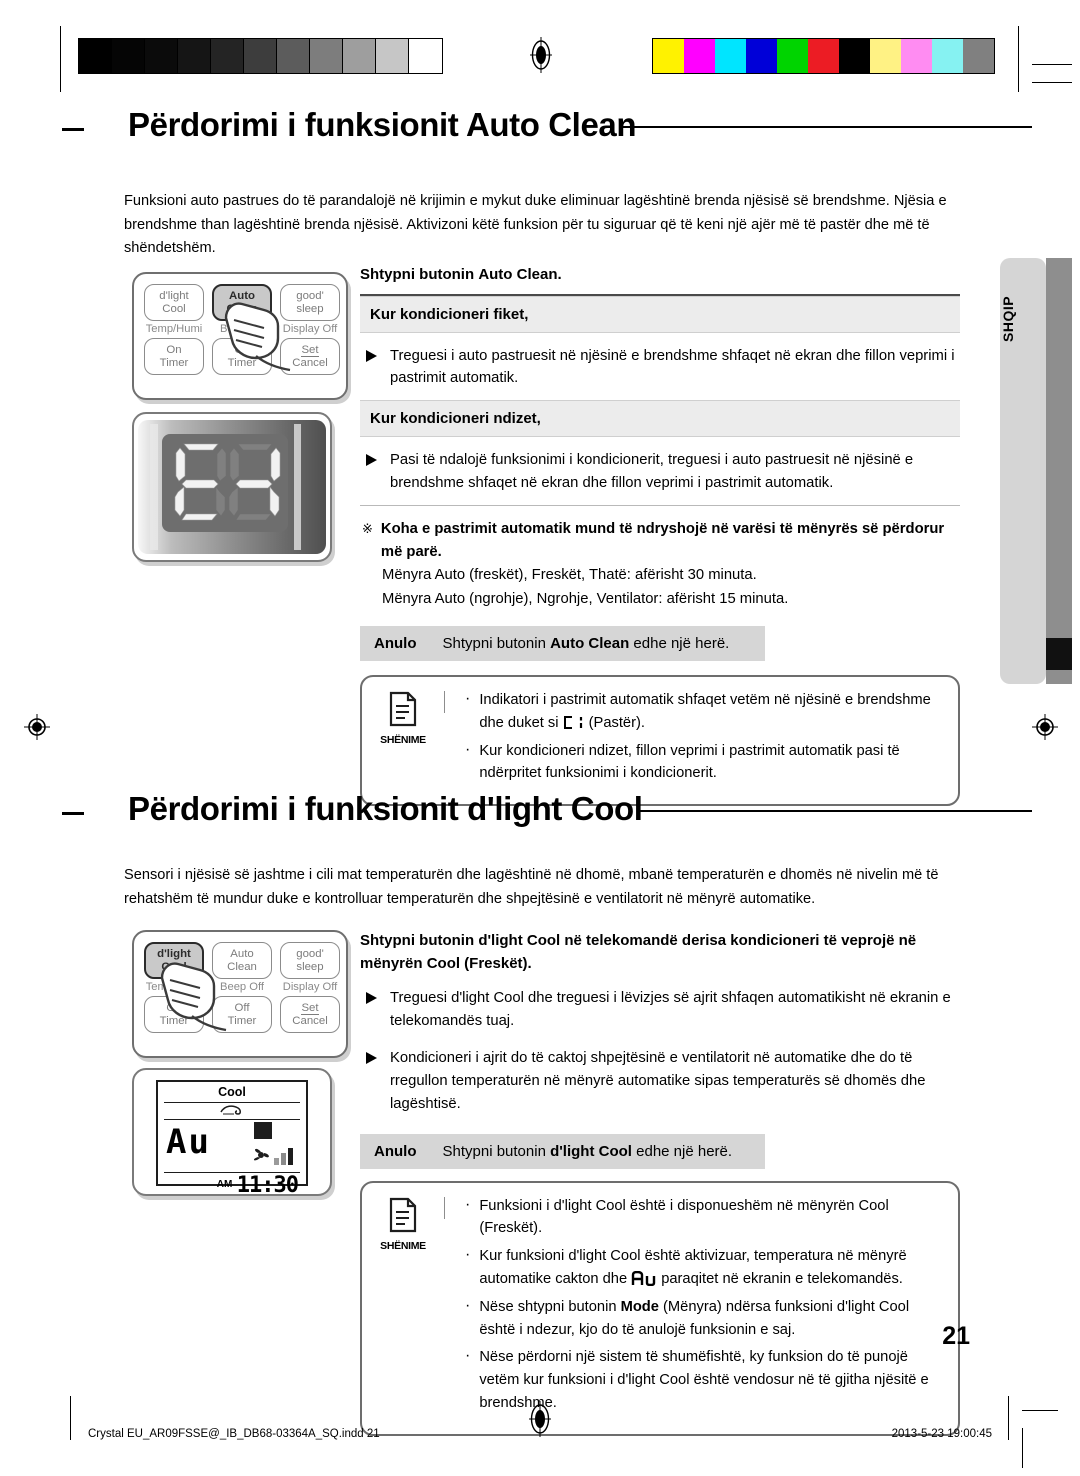  Describe the element at coordinates (188, 1142) in the screenshot. I see `lcd-segment-text: Au` at that location.